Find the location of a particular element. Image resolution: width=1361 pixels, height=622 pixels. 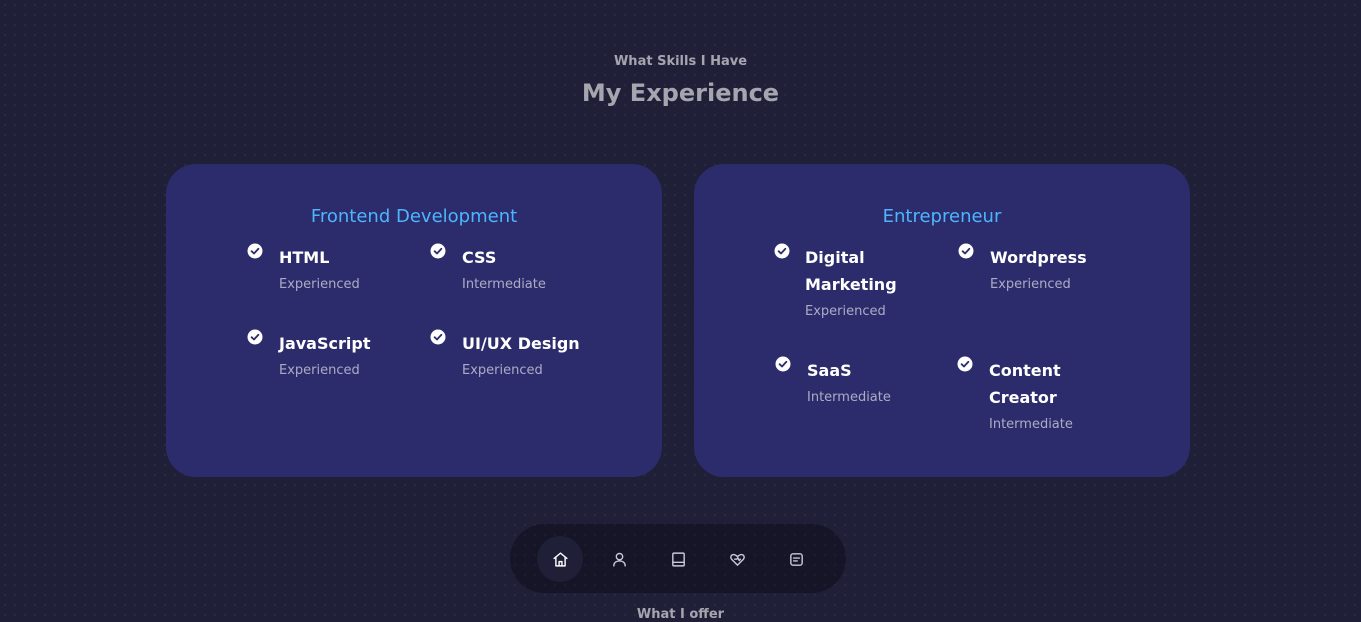

services-icon is located at coordinates (737, 559).